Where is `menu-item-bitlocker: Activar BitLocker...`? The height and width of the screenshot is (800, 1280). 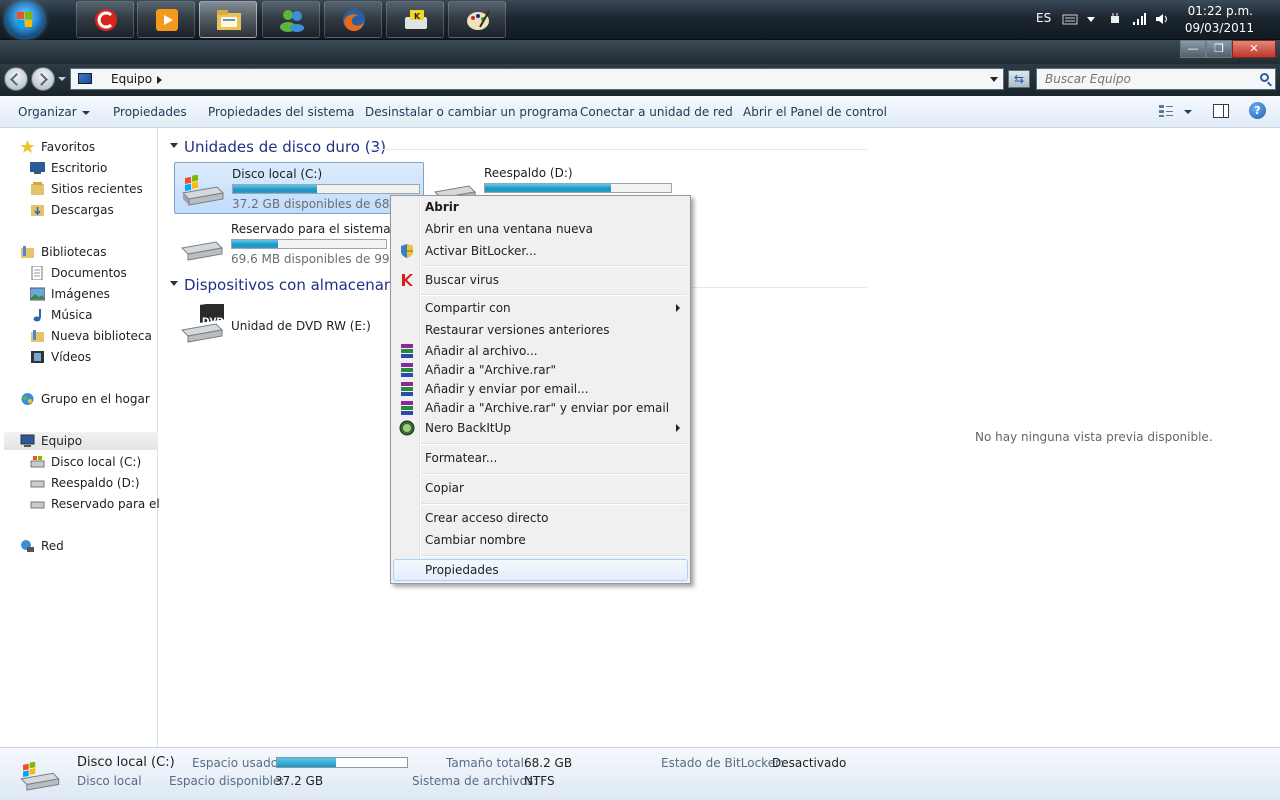 menu-item-bitlocker: Activar BitLocker... is located at coordinates (540, 251).